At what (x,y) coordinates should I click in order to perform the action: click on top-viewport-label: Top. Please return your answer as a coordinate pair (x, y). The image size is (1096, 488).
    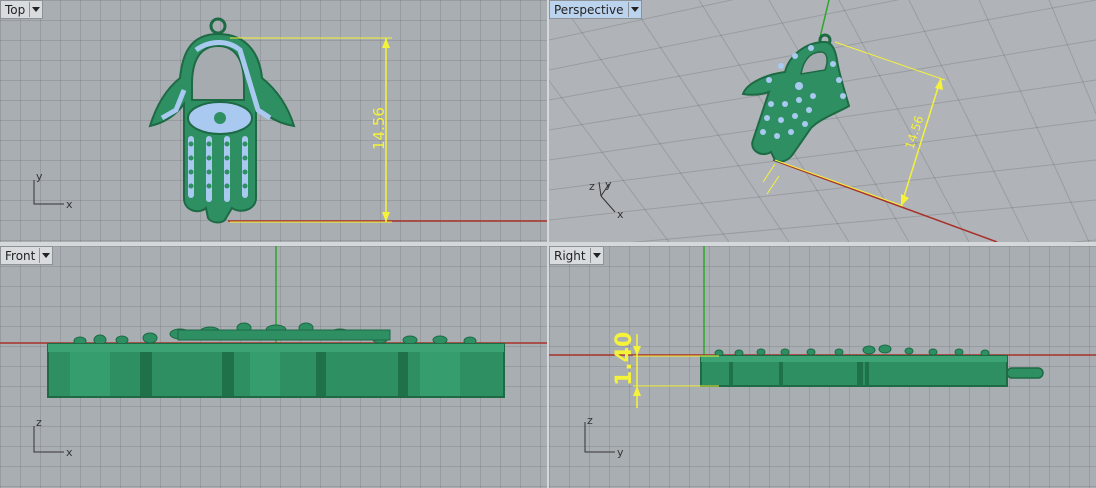
    Looking at the image, I should click on (15, 9).